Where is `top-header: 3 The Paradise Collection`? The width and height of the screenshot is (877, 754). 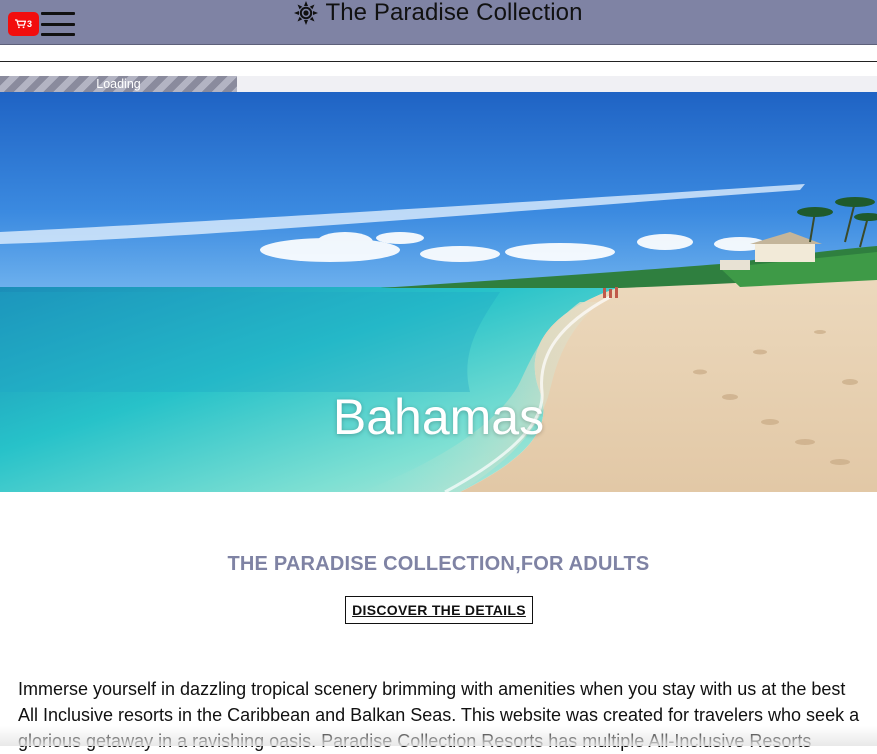
top-header: 3 The Paradise Collection is located at coordinates (438, 22).